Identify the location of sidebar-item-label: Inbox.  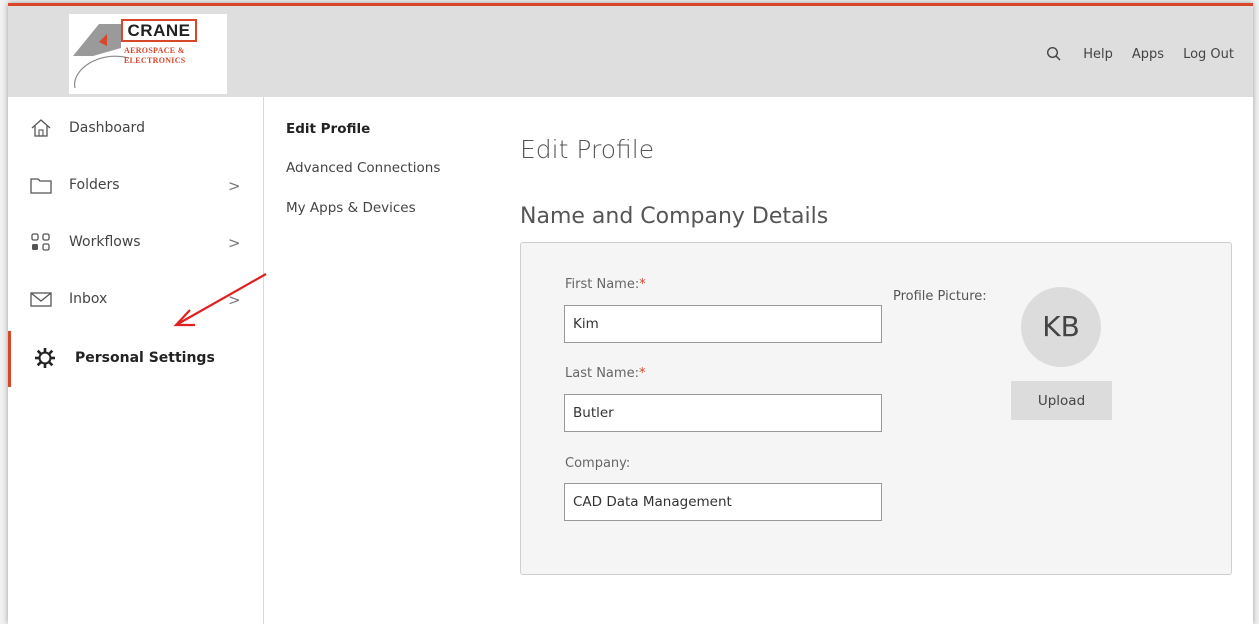
(88, 299).